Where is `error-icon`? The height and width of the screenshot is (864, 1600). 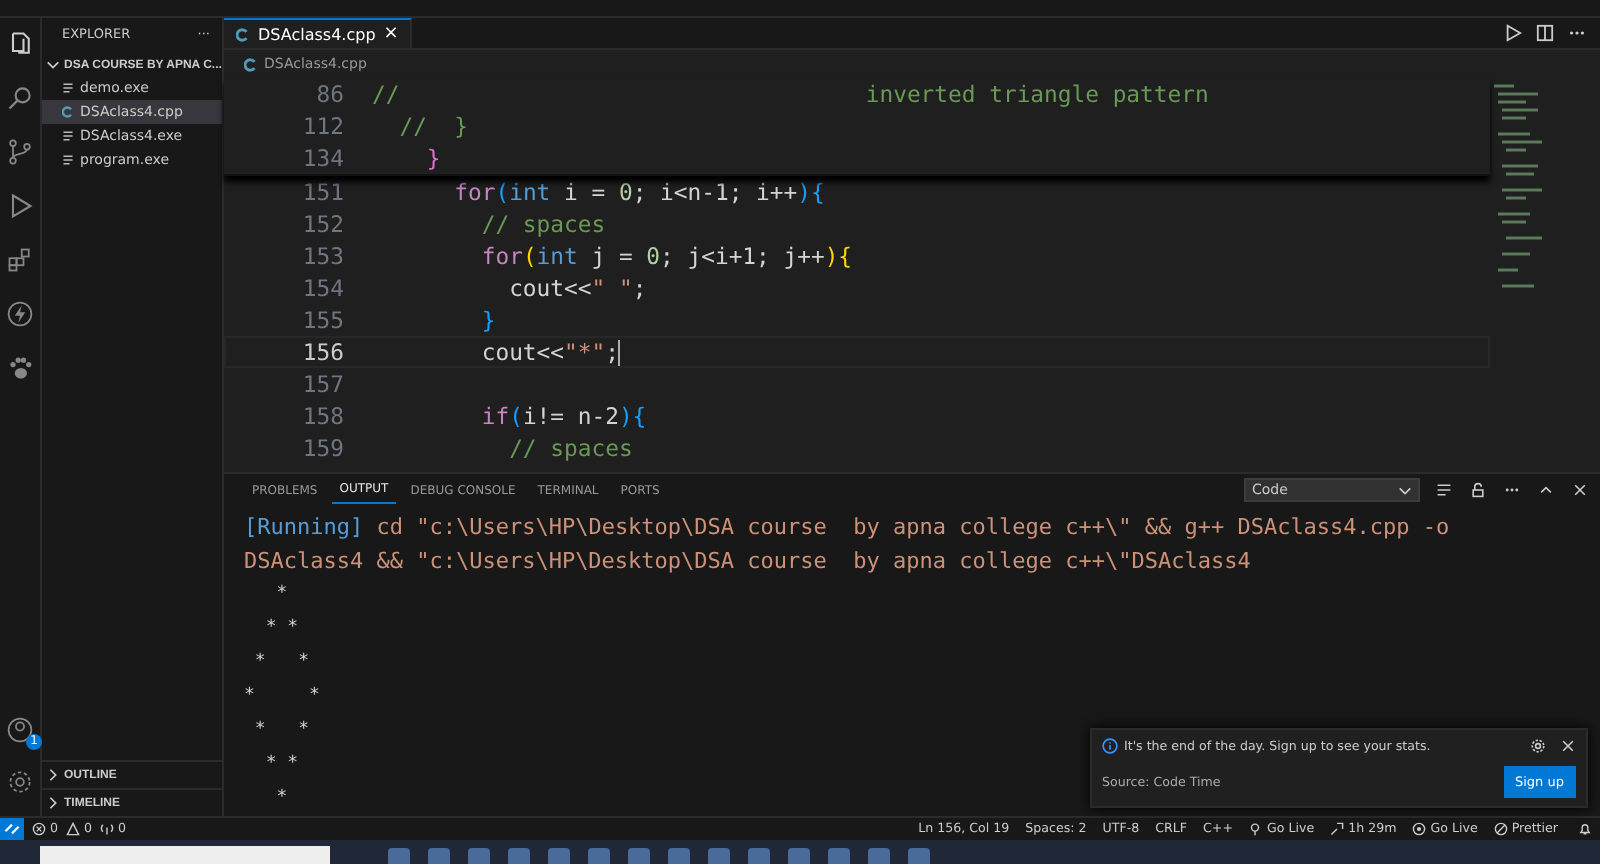 error-icon is located at coordinates (39, 829).